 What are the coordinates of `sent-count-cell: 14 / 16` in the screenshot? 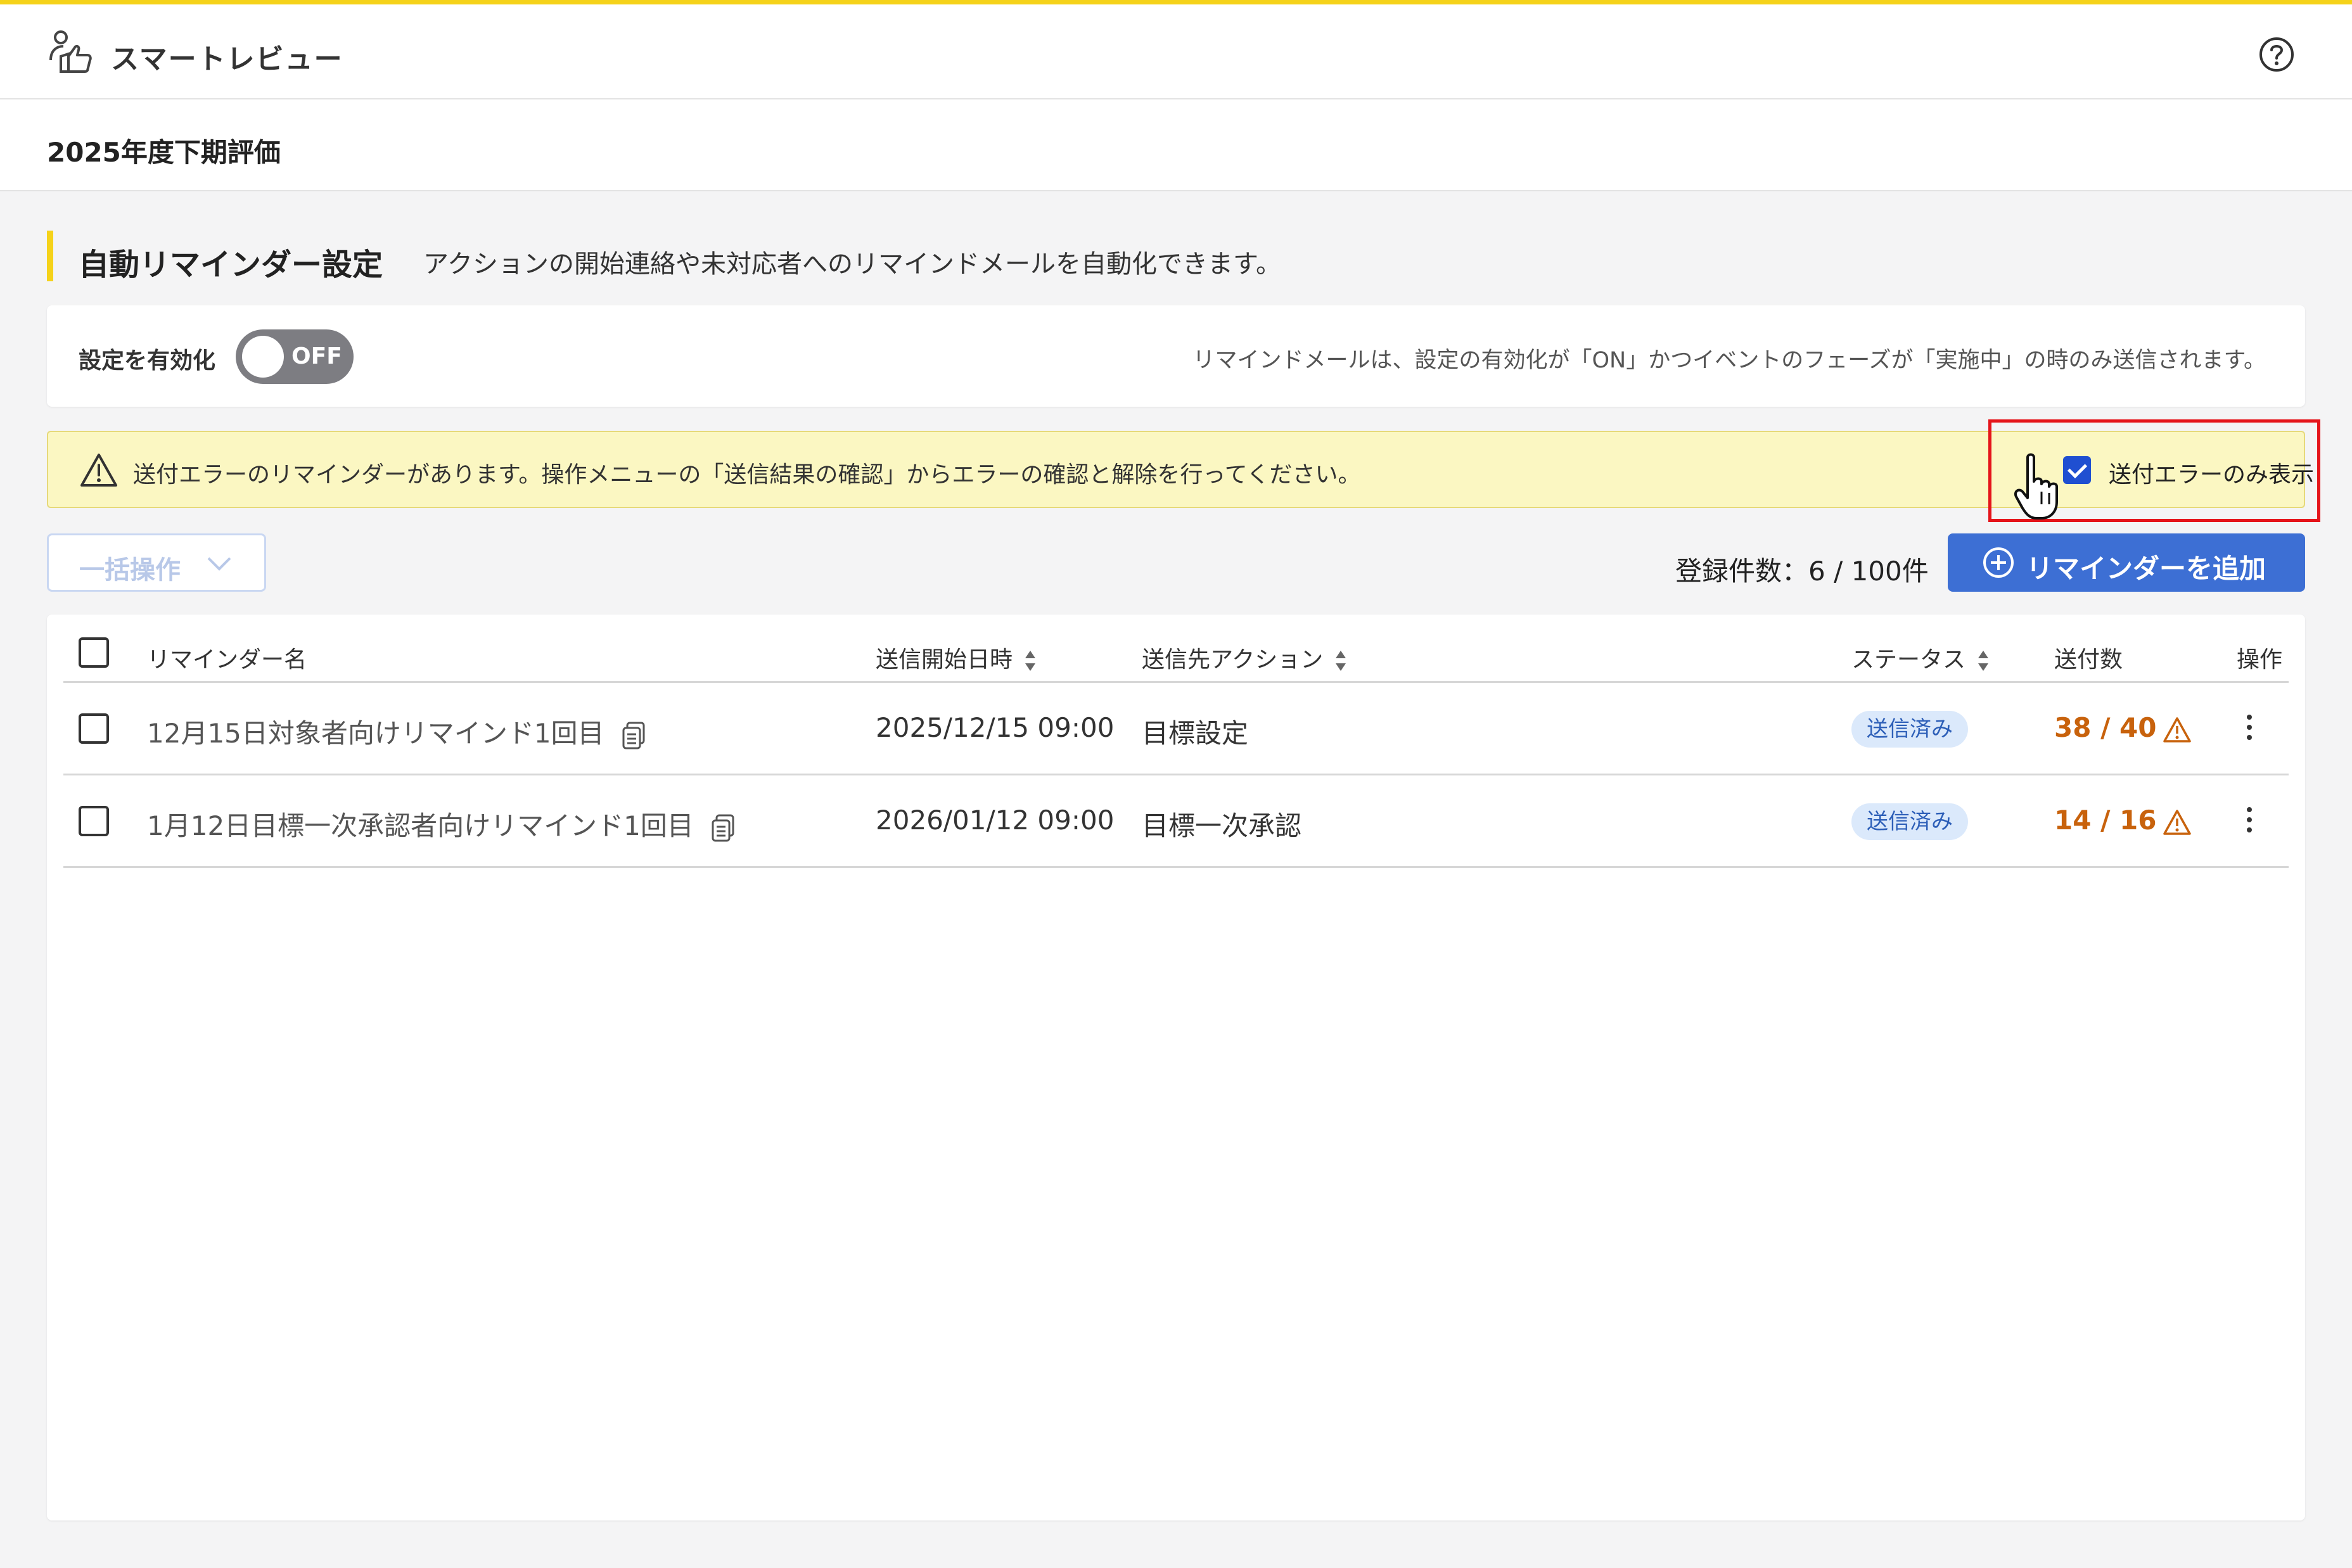 It's located at (2123, 820).